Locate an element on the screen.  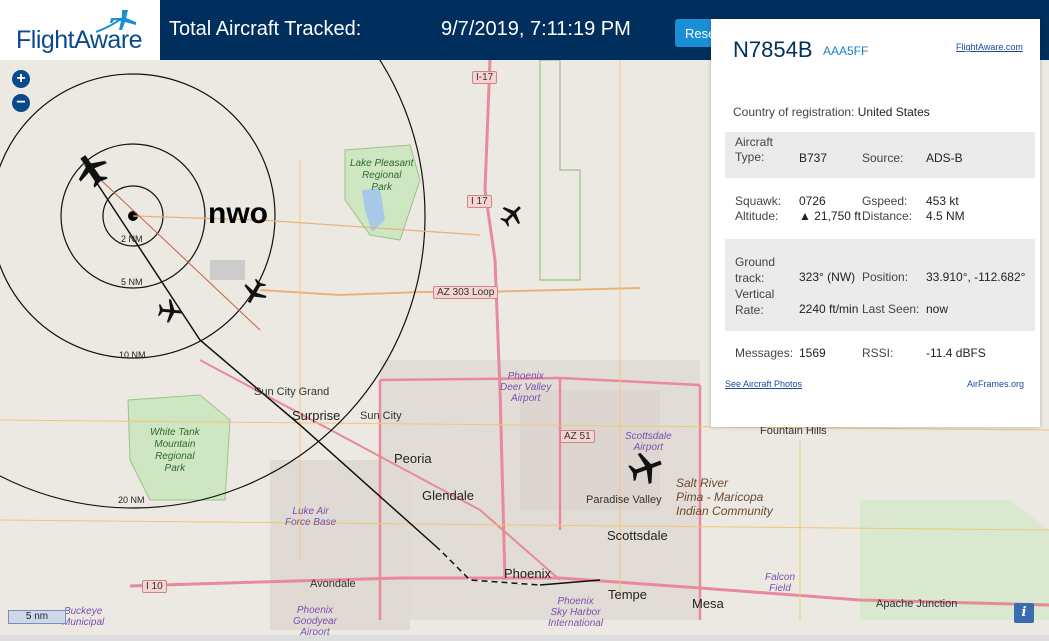
altitude-label: Altitude: is located at coordinates (757, 216).